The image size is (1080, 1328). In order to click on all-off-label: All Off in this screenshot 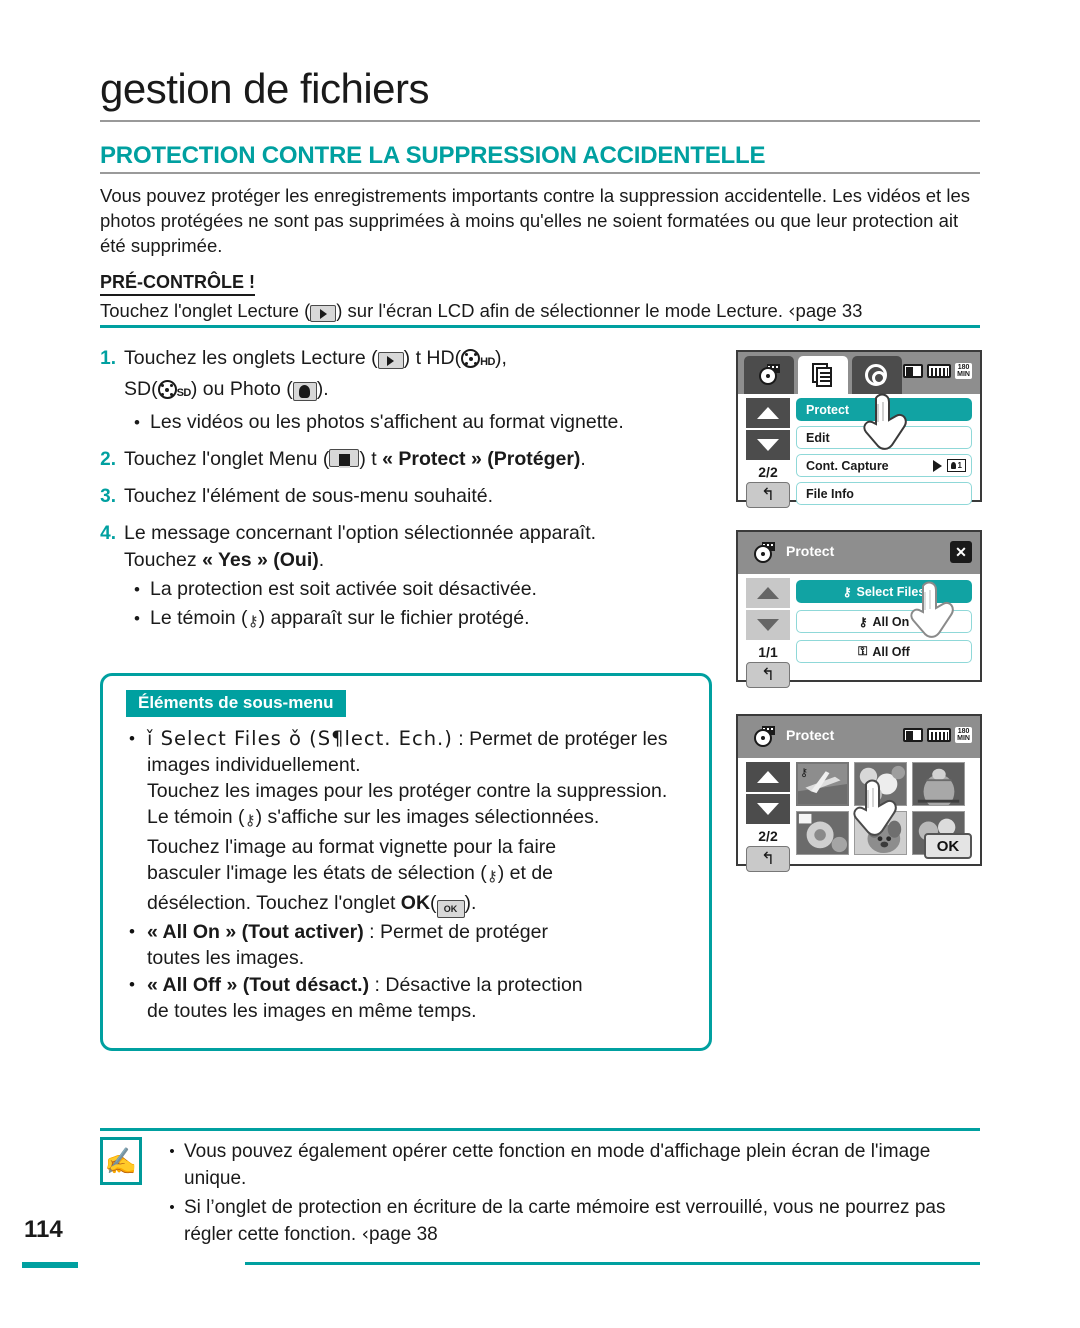, I will do `click(891, 651)`.